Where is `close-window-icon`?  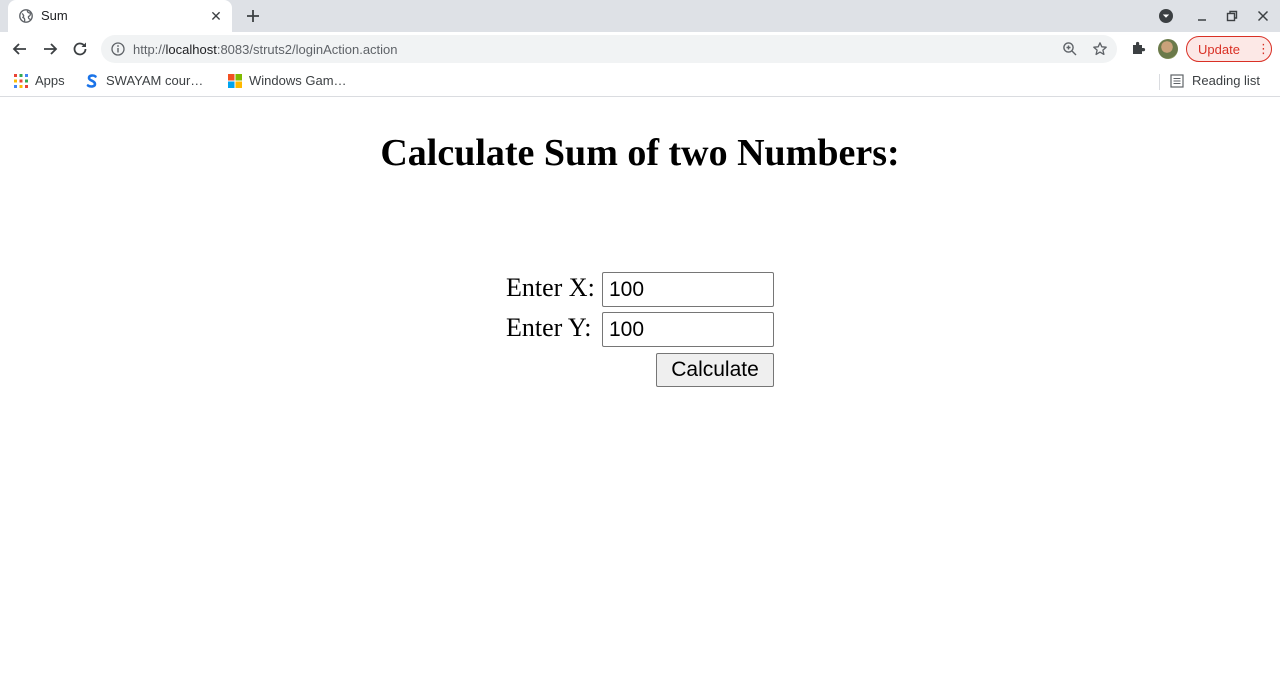 close-window-icon is located at coordinates (1263, 16).